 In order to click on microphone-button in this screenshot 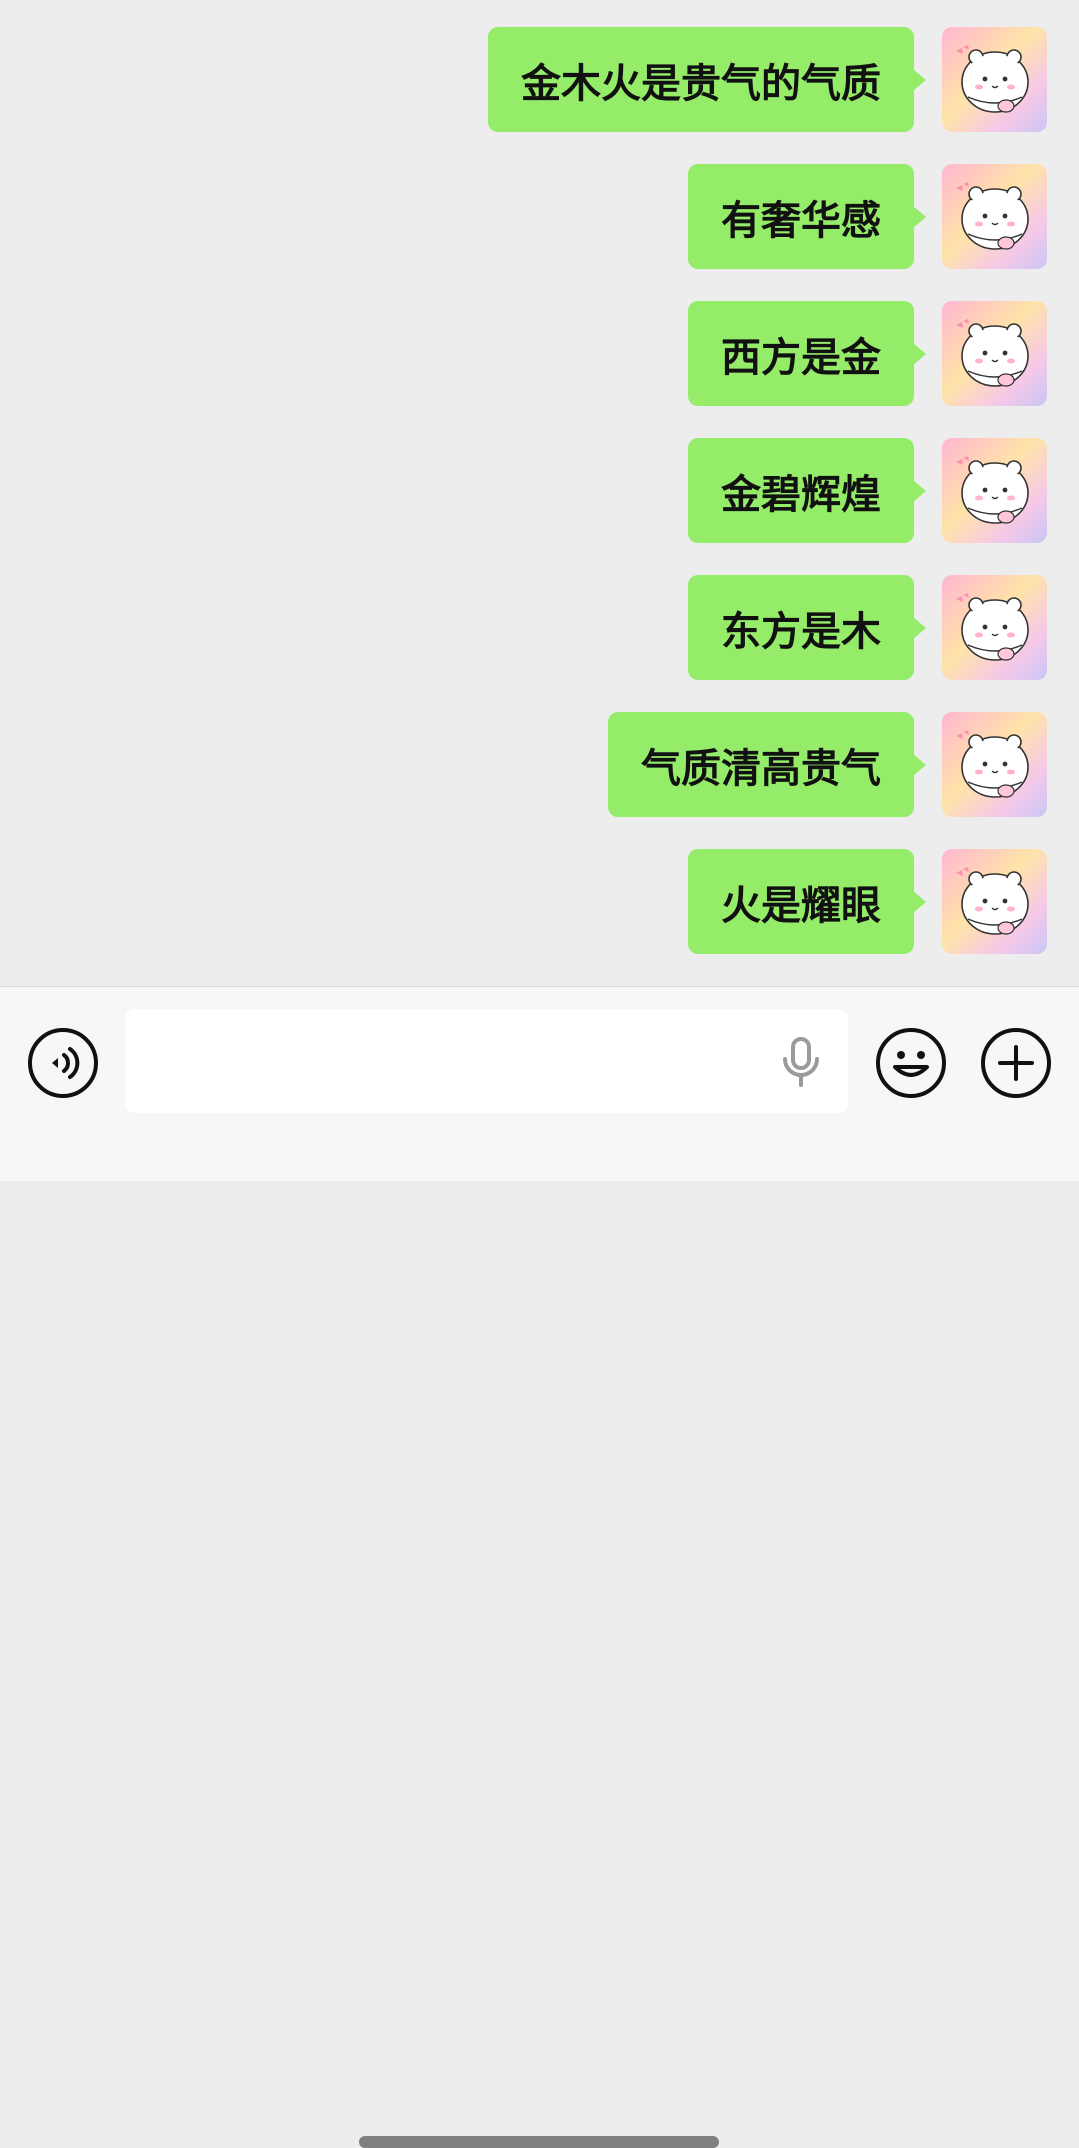, I will do `click(801, 1063)`.